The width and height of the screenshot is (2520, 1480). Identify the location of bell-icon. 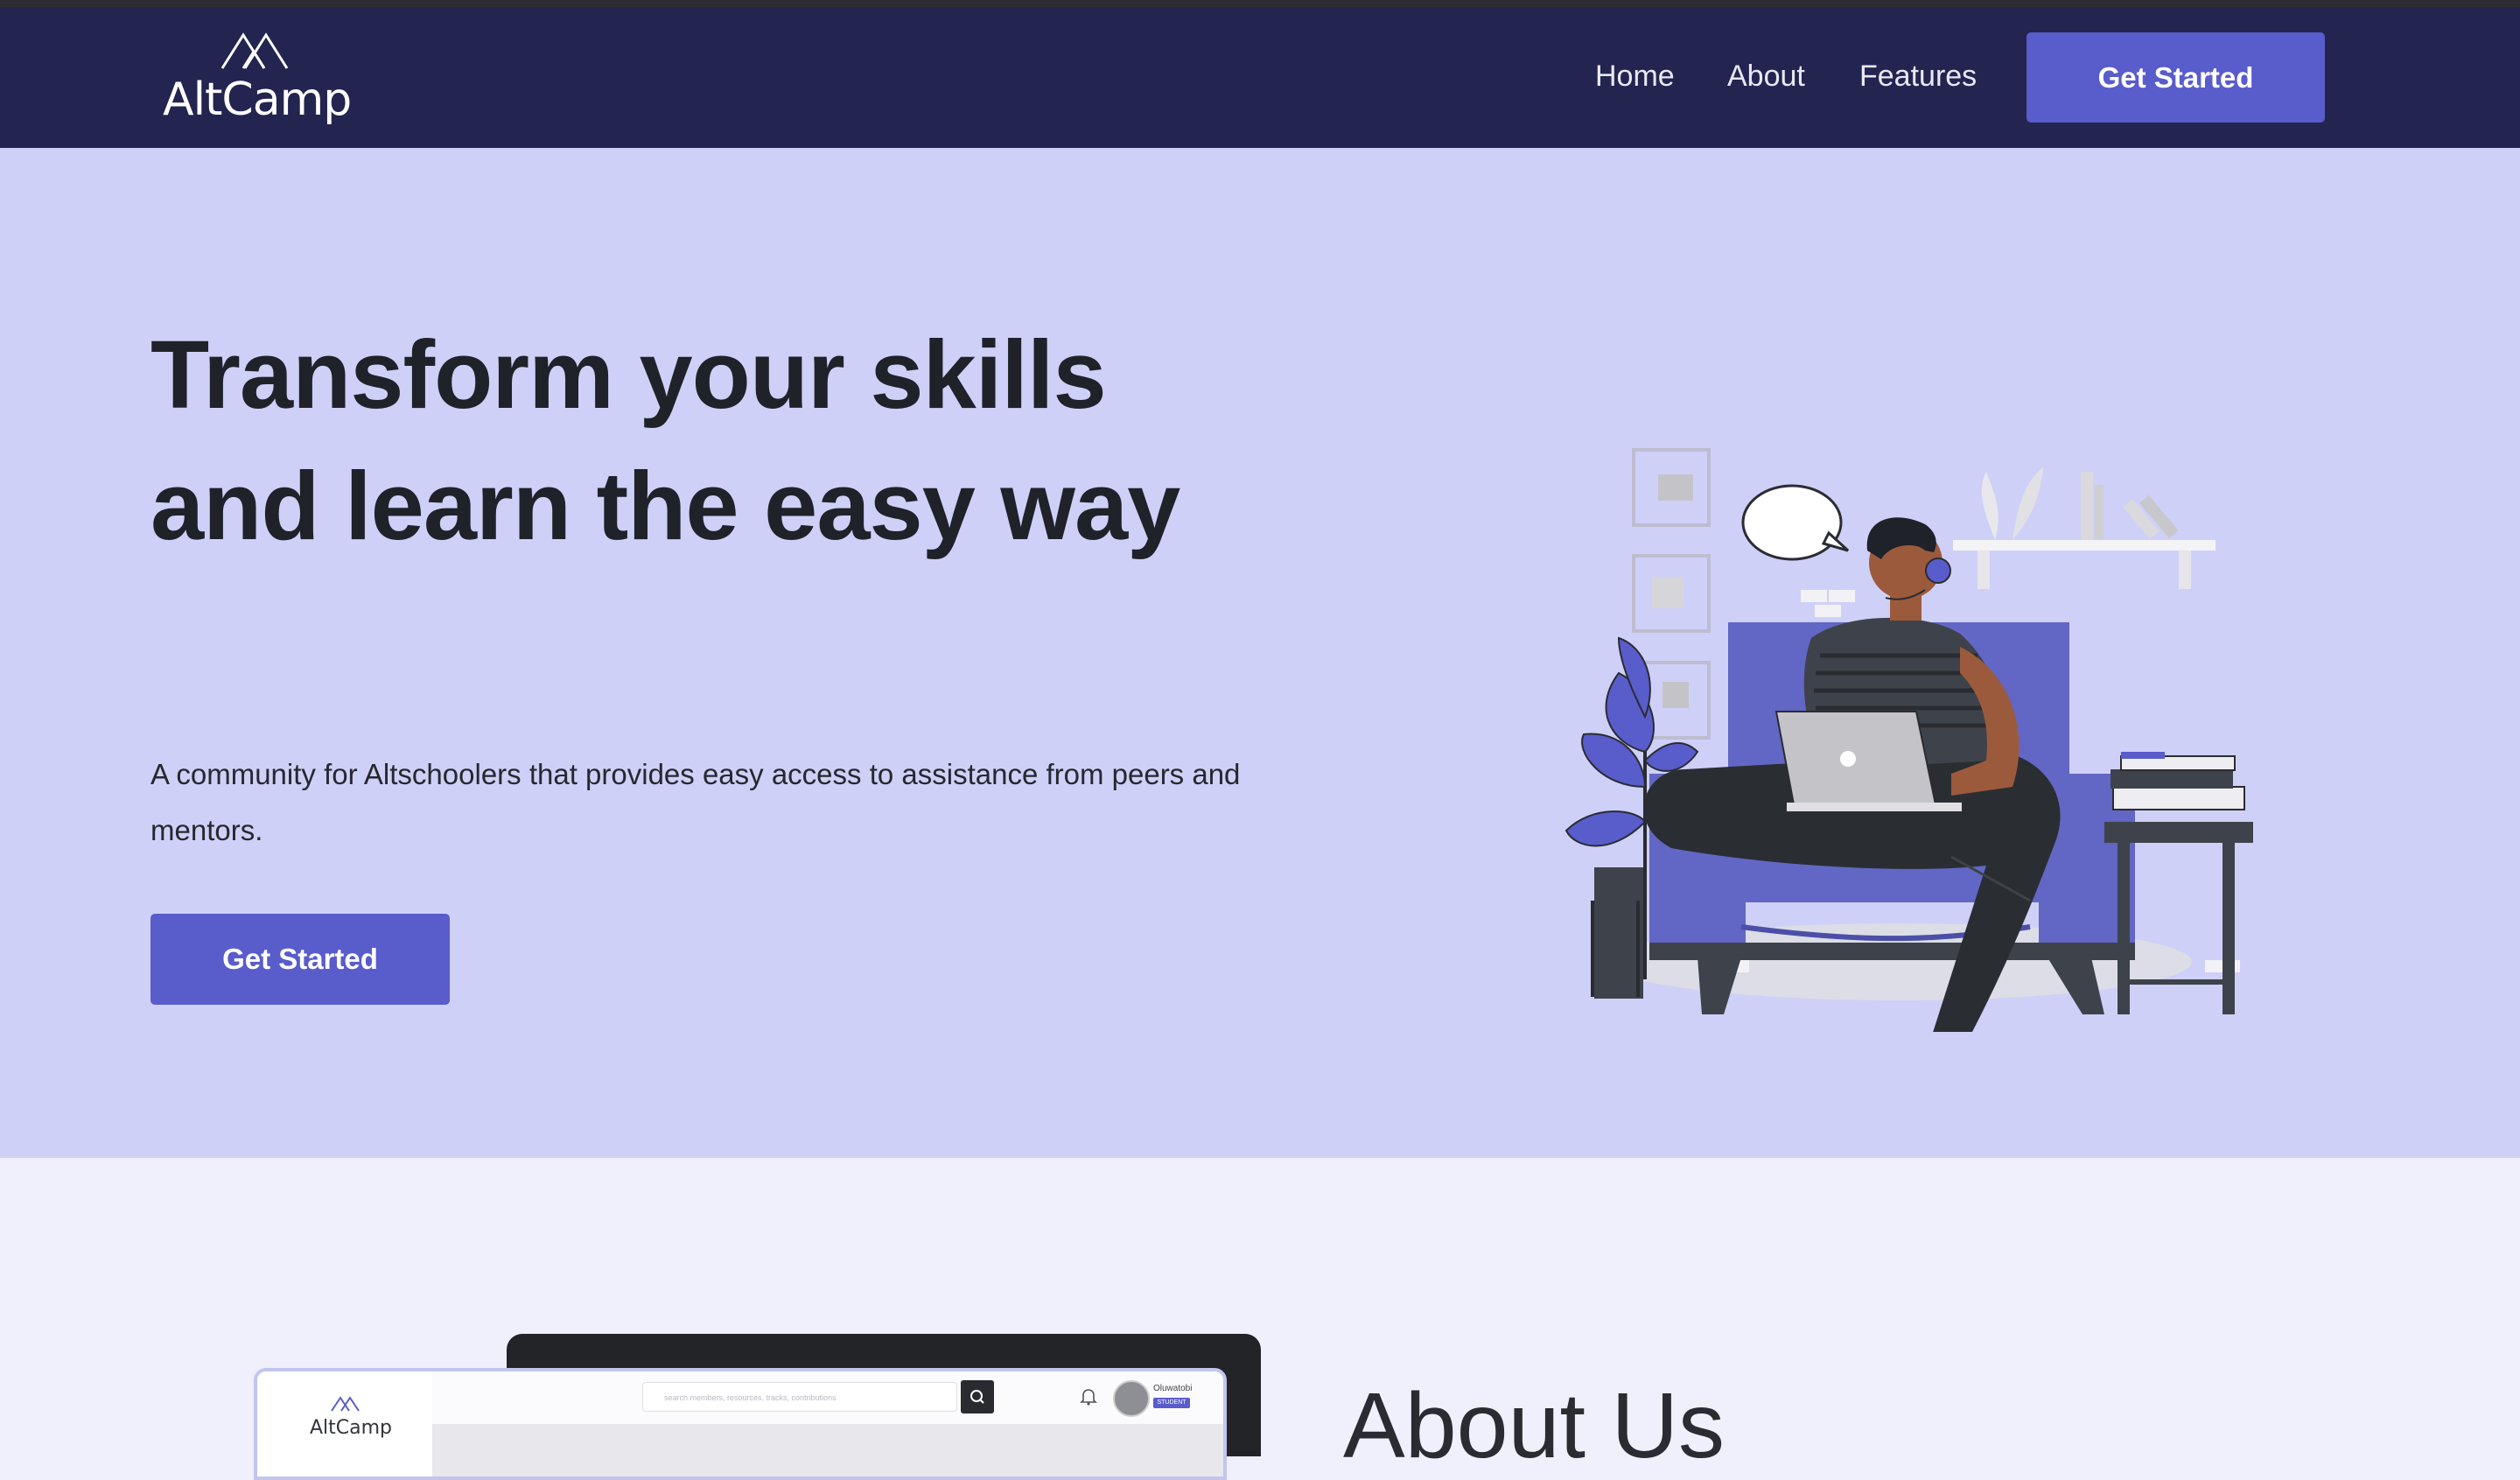
(1088, 1397).